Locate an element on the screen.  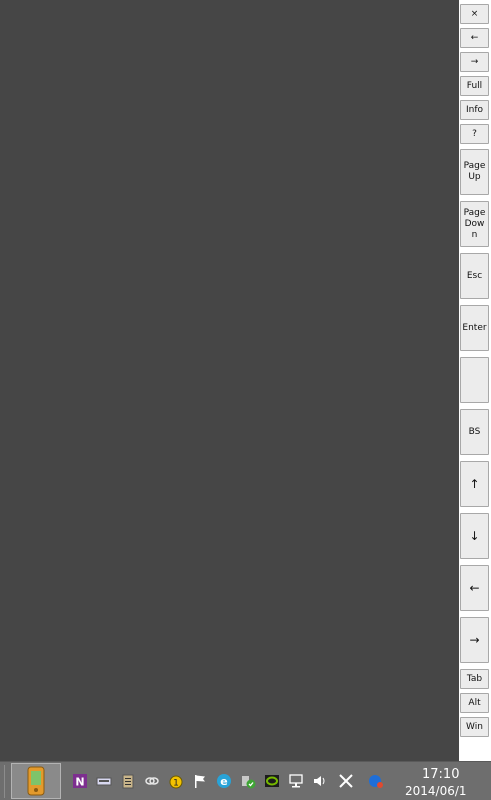
arrow-right-key: → is located at coordinates (474, 640).